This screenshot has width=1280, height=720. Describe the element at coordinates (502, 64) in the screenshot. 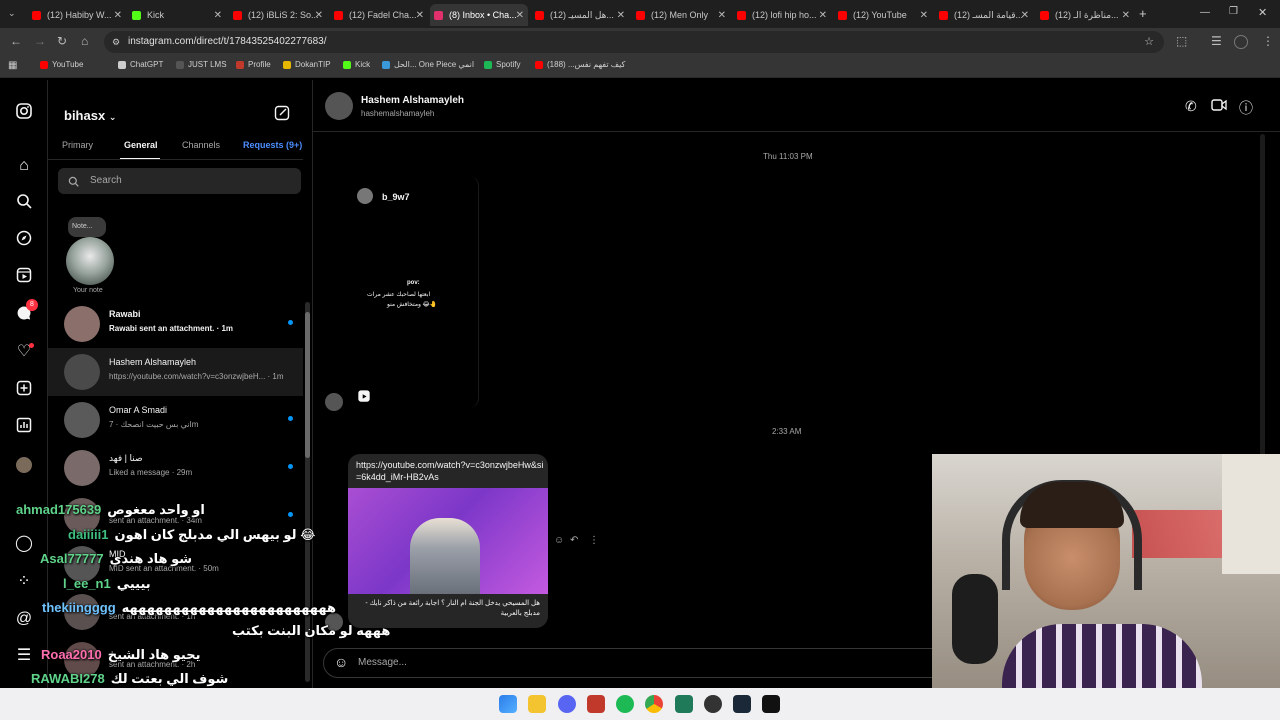

I see `bookmark-item: Spotify` at that location.